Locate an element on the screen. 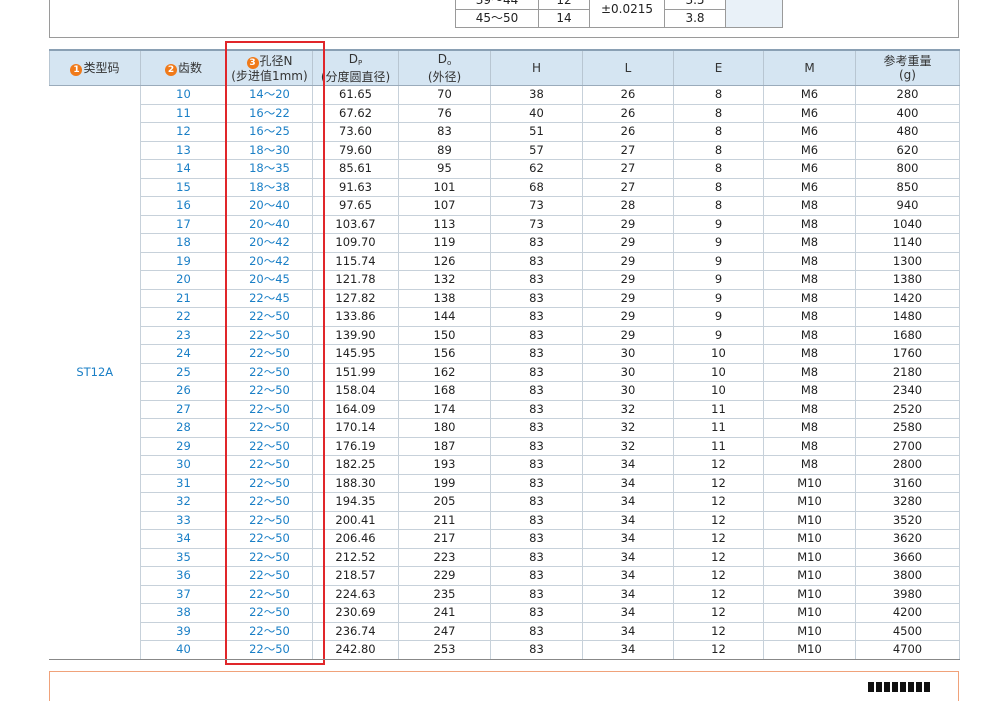 Image resolution: width=1002 pixels, height=701 pixels. teeth-cell: 22 is located at coordinates (183, 317).